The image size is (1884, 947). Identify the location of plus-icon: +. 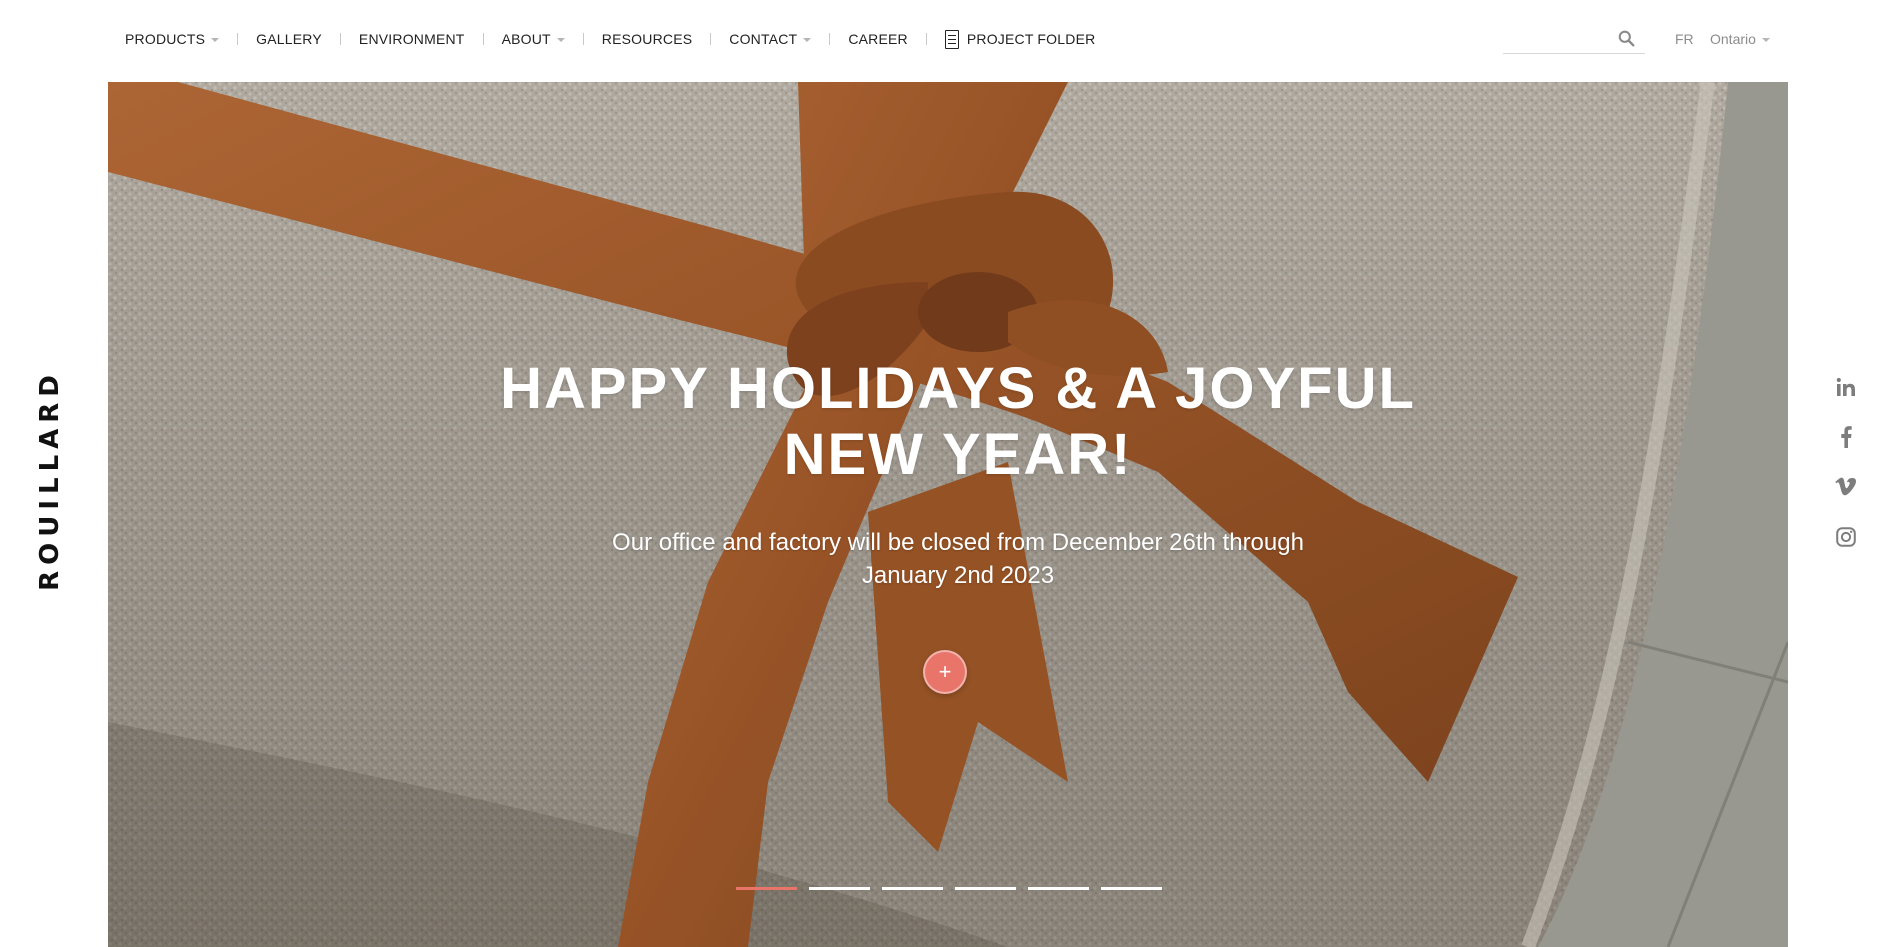
(945, 671).